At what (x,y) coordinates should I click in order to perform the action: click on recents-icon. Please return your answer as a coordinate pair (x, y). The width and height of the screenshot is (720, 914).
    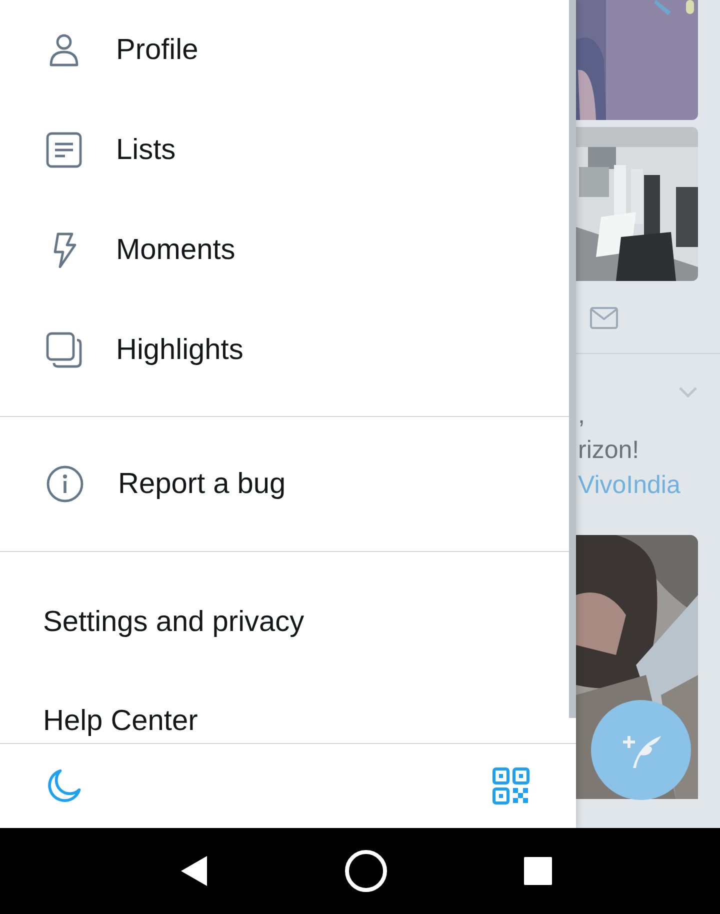
    Looking at the image, I should click on (537, 871).